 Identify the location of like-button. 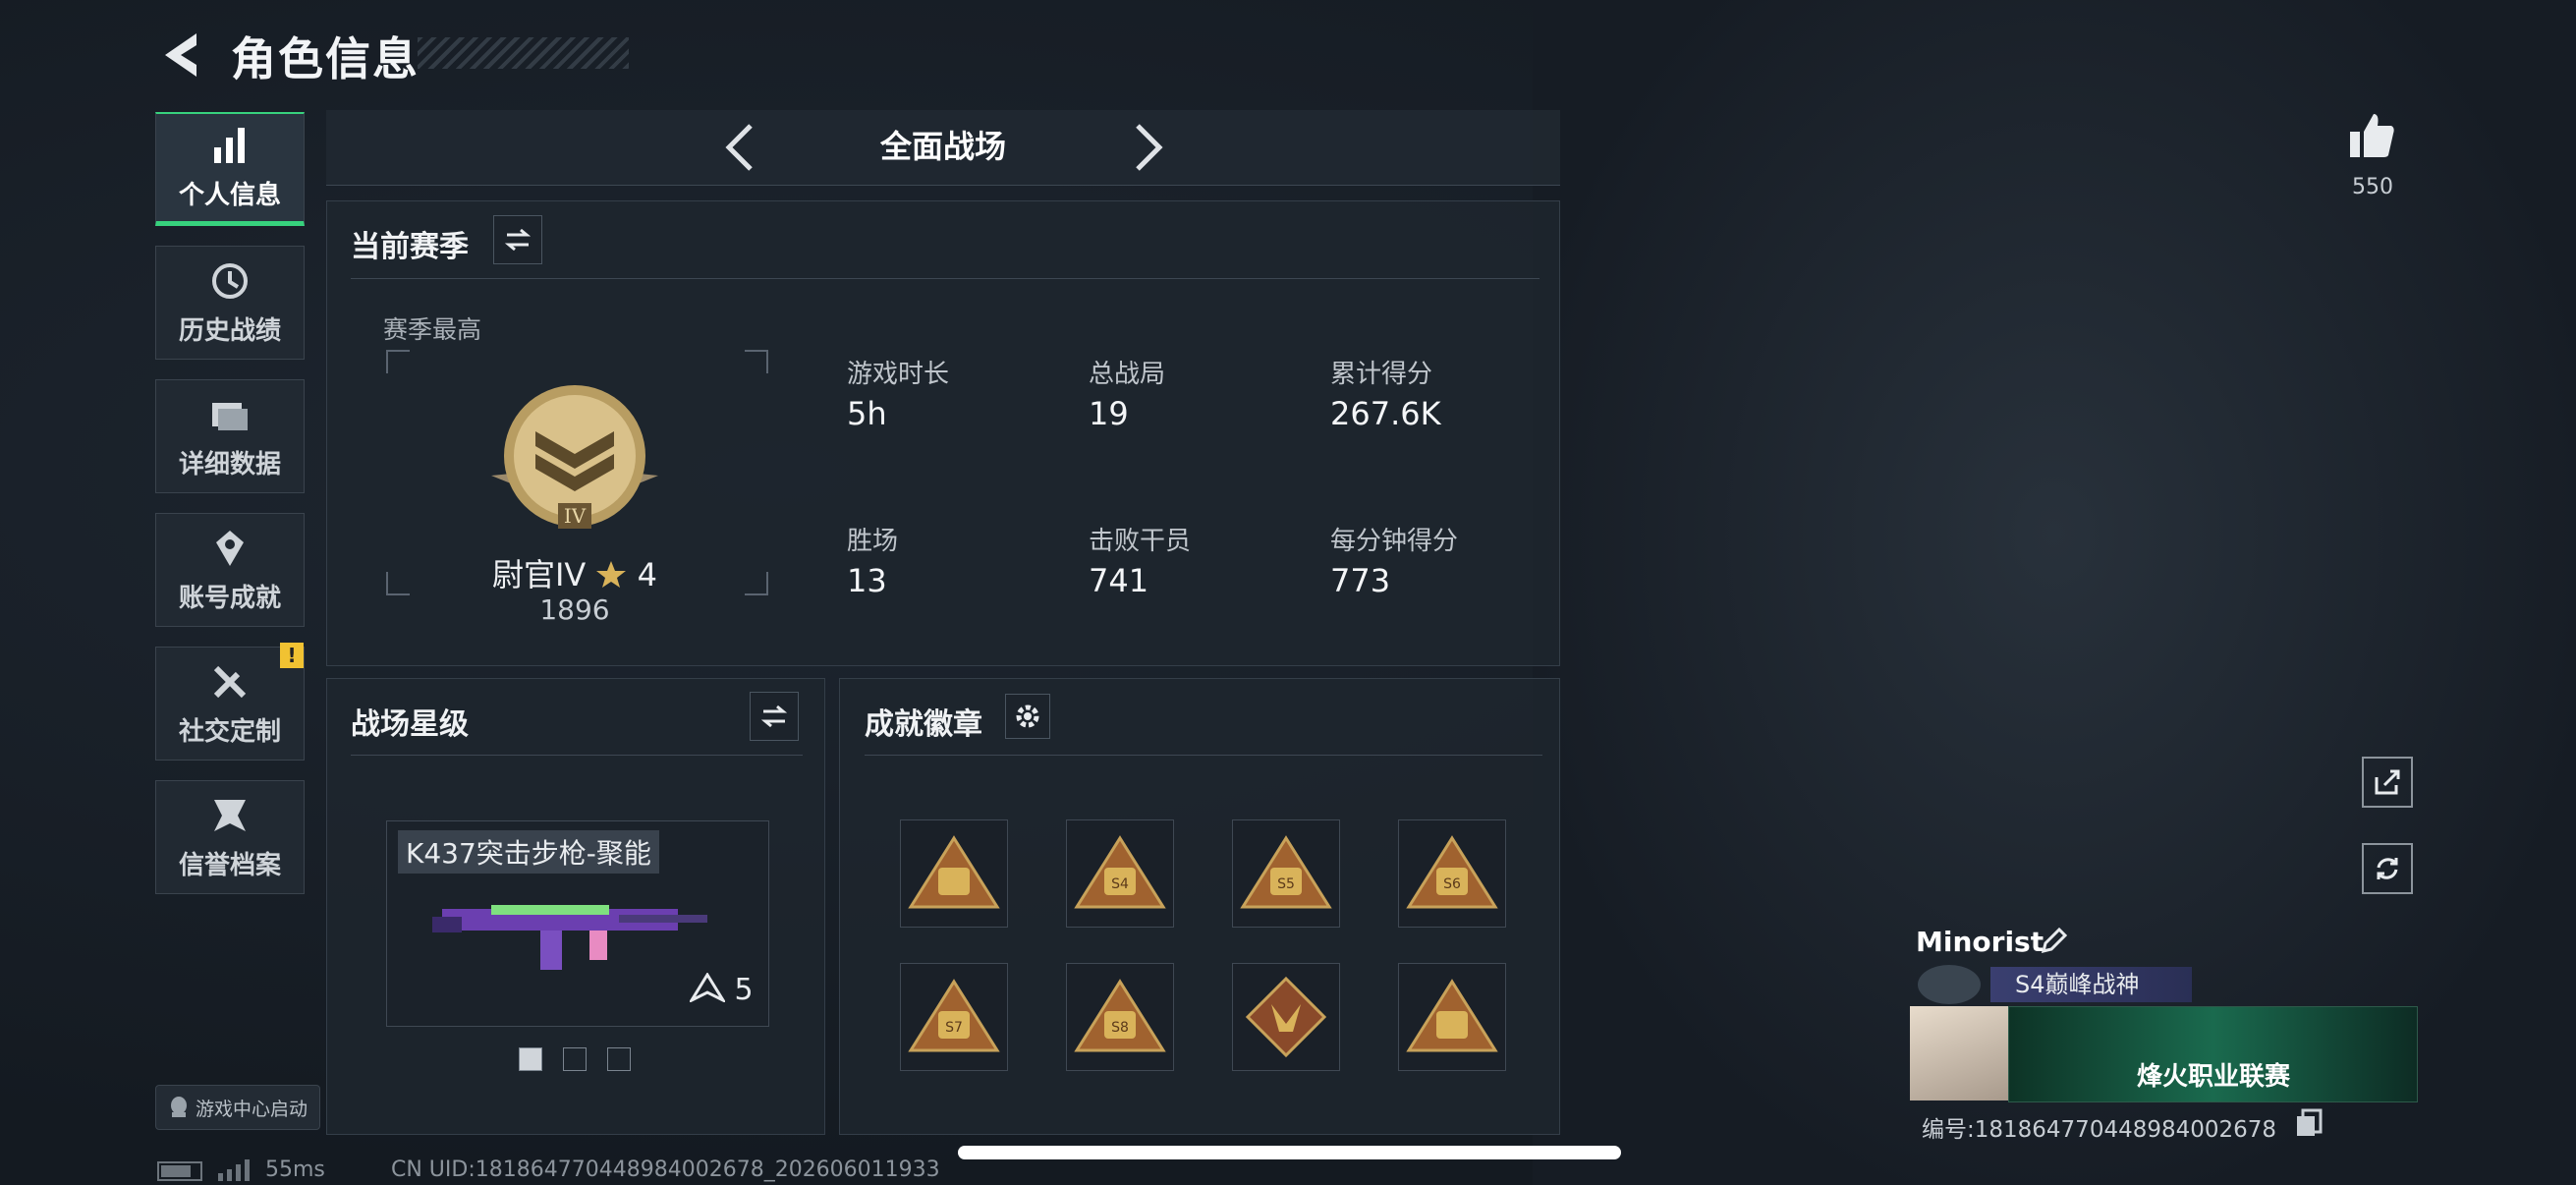
(2371, 136).